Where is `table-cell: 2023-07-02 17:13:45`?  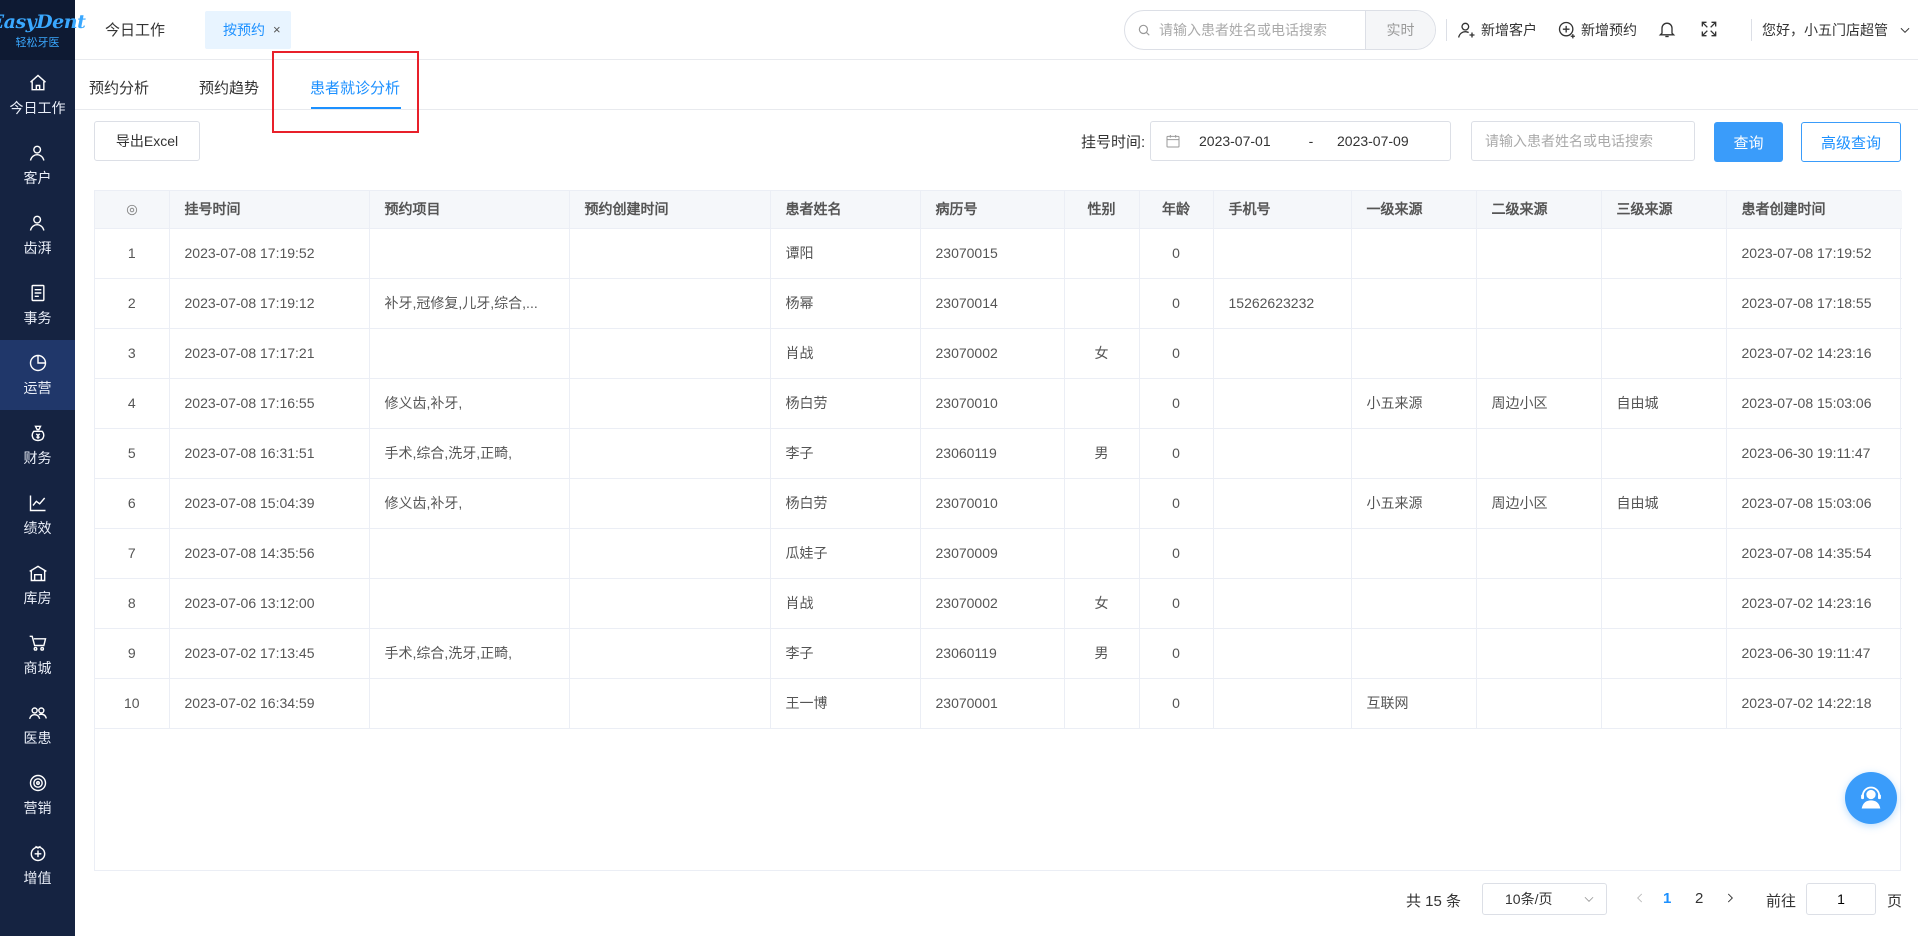
table-cell: 2023-07-02 17:13:45 is located at coordinates (269, 653).